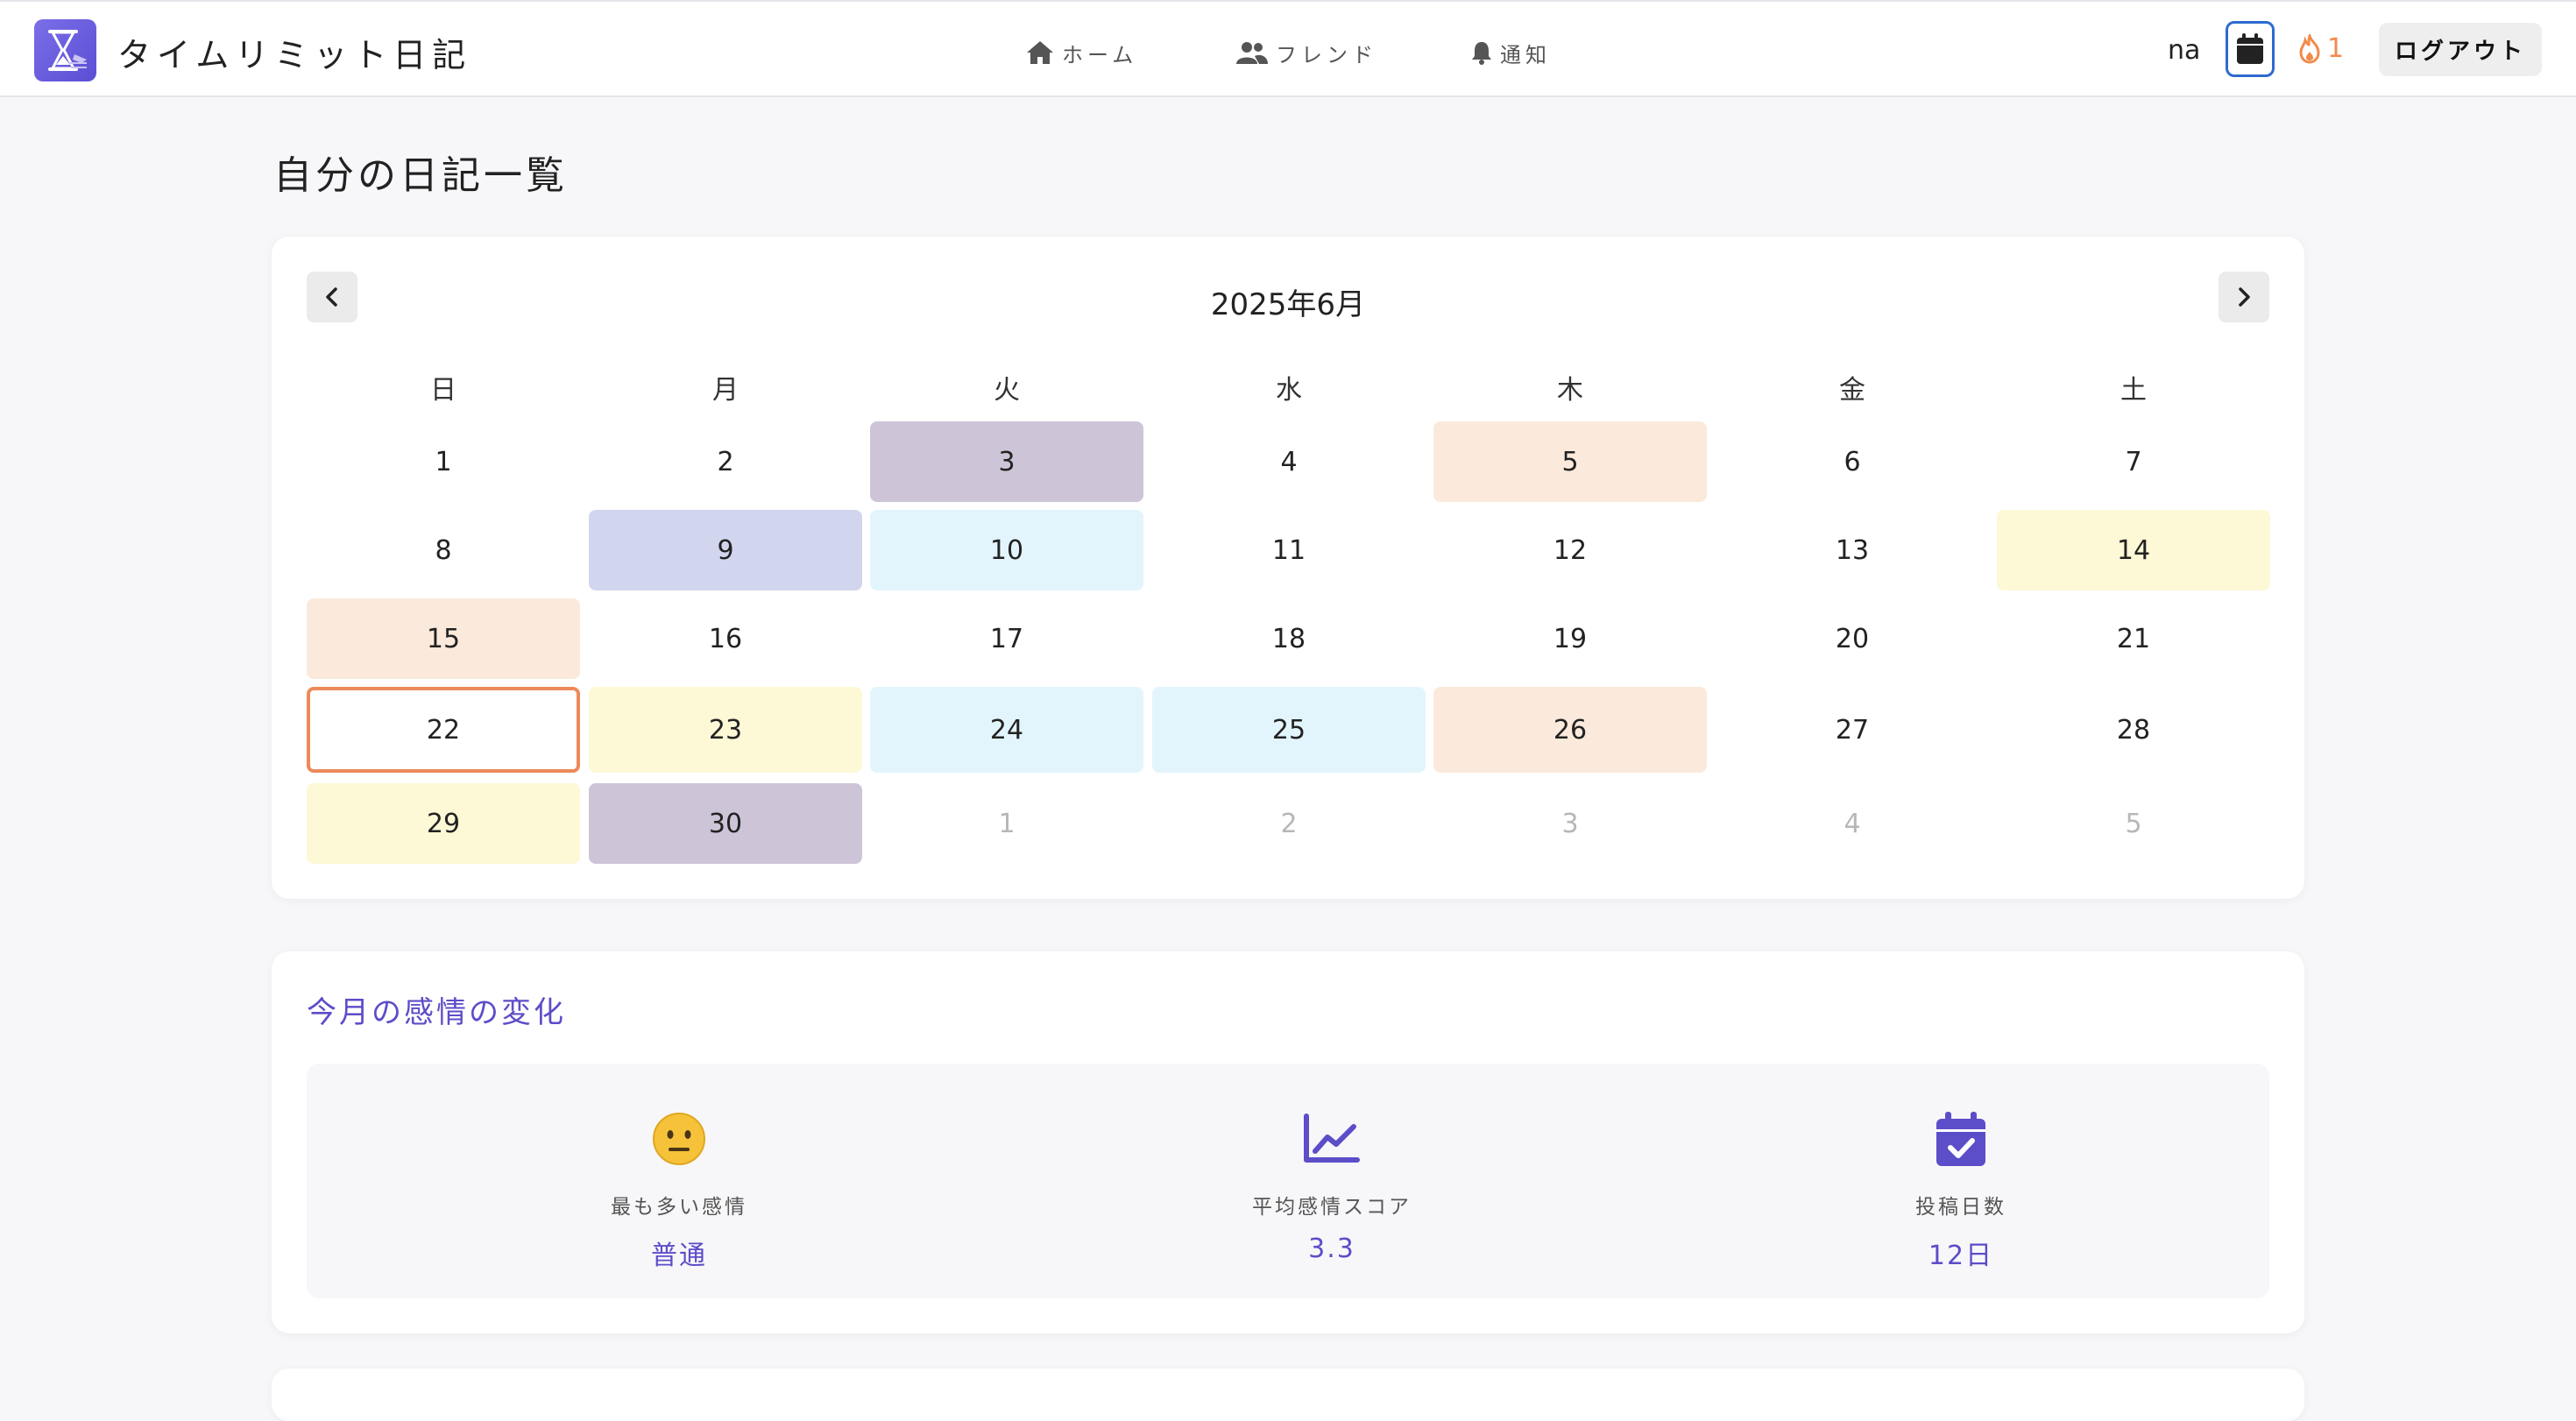 The image size is (2576, 1421). I want to click on nav-friends-label: フレンド, so click(1326, 54).